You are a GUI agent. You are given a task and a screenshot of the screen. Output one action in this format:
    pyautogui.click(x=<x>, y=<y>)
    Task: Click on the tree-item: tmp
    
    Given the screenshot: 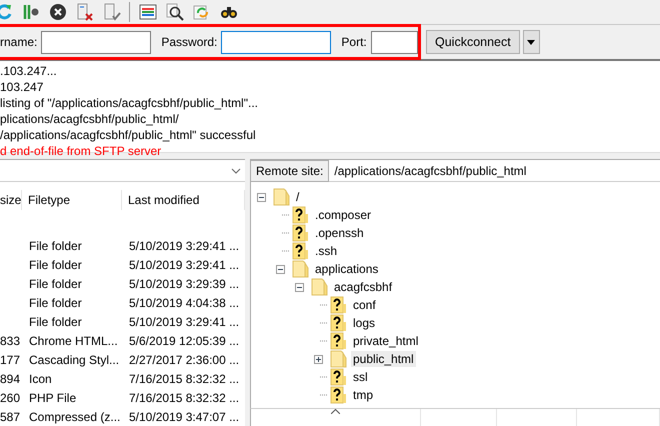 What is the action you would take?
    pyautogui.click(x=363, y=395)
    